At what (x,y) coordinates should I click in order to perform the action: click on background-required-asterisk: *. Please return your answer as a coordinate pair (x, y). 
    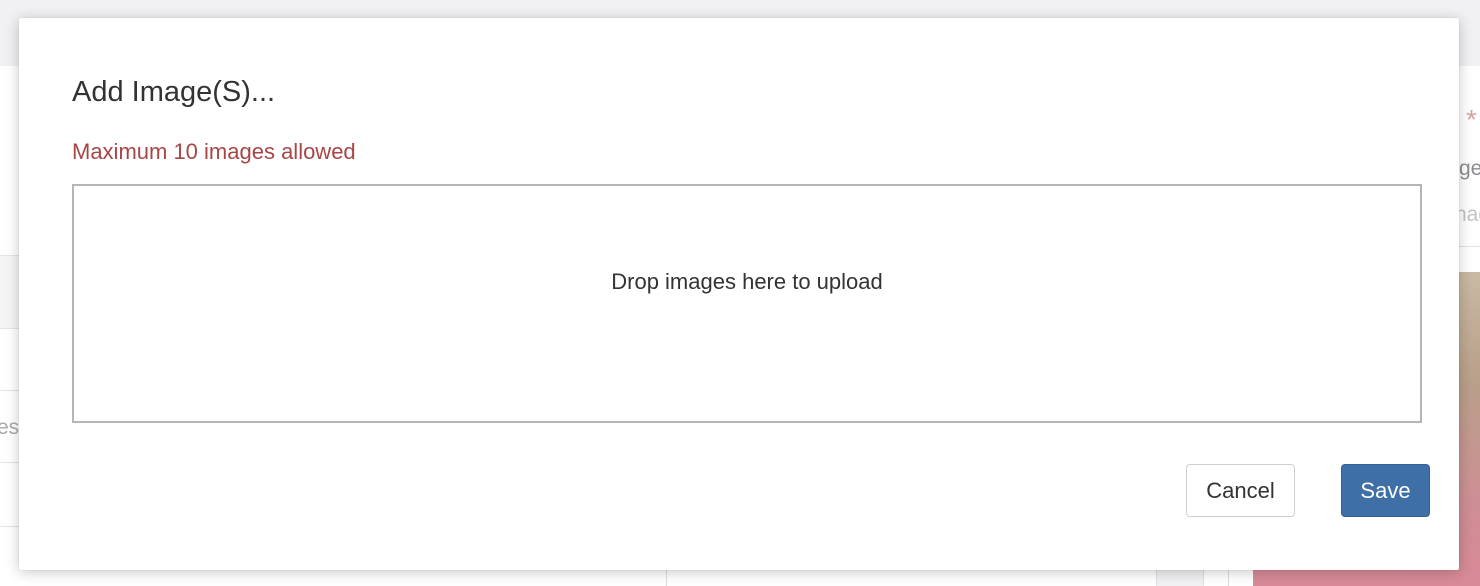
    Looking at the image, I should click on (1471, 119).